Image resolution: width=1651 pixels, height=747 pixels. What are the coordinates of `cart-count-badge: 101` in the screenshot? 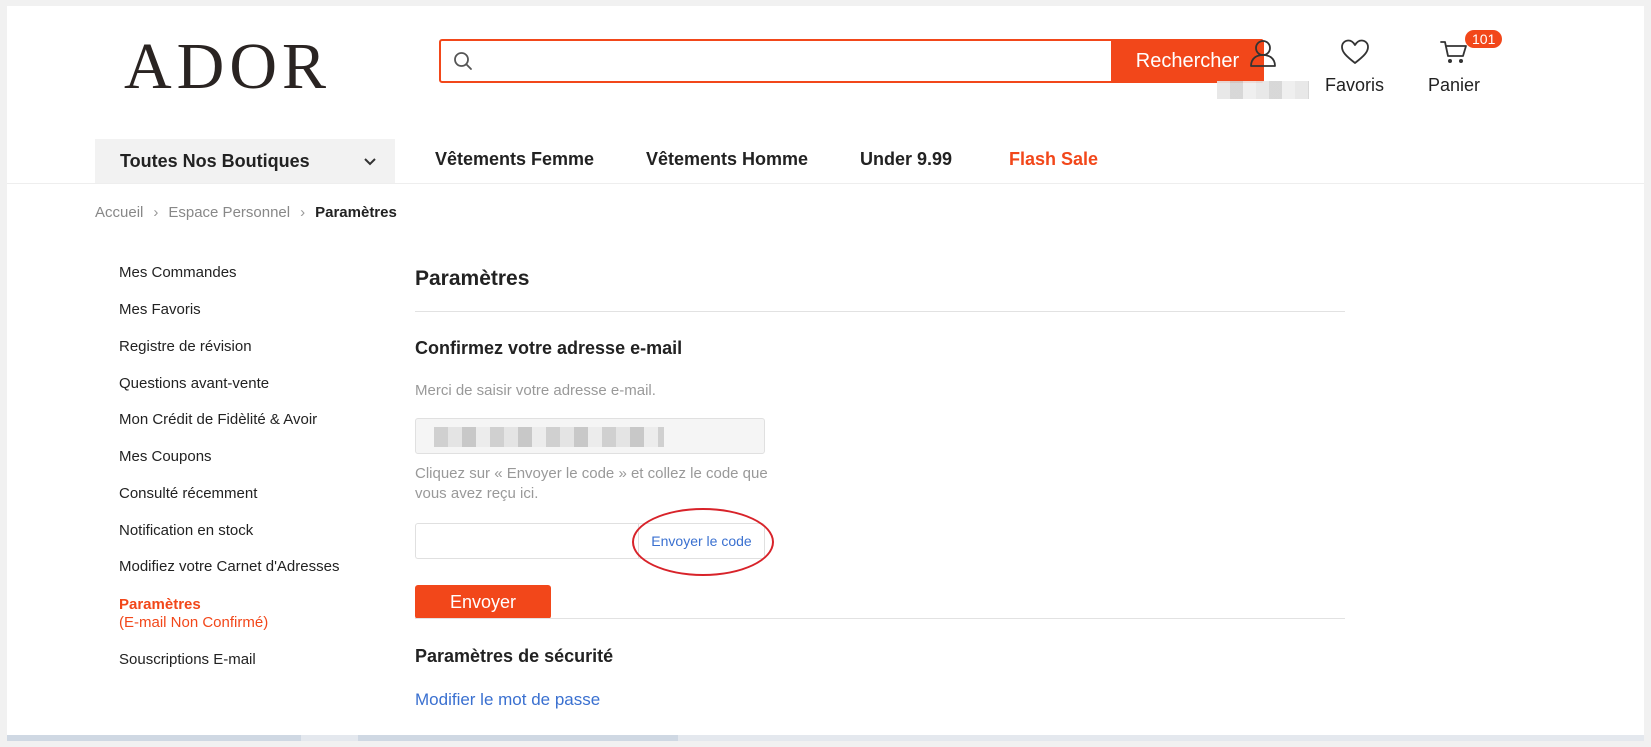 It's located at (1484, 39).